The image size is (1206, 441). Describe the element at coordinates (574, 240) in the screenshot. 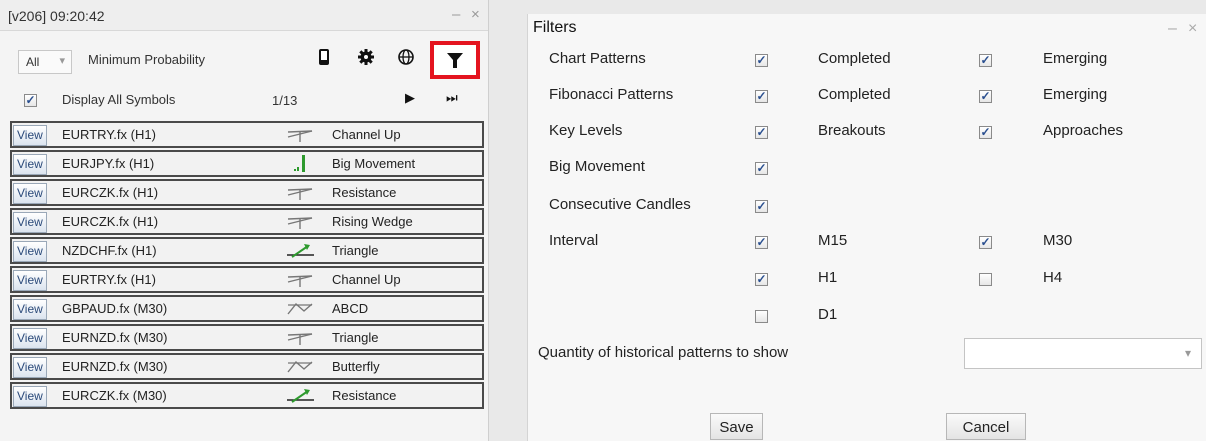

I see `interval-label: Interval` at that location.